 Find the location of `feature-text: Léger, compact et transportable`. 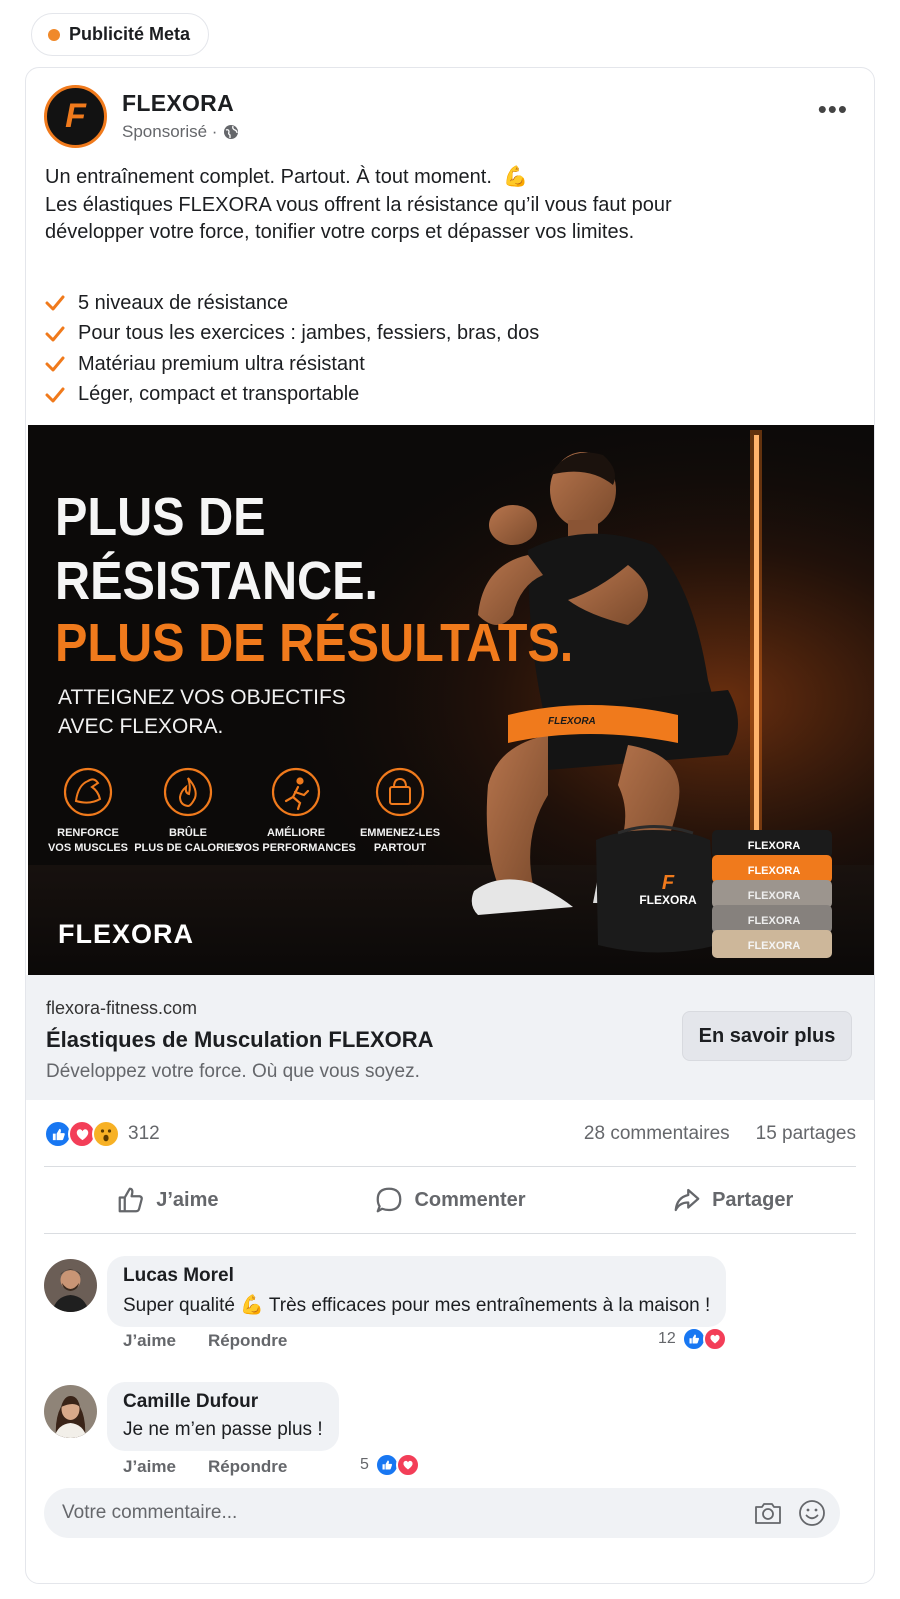

feature-text: Léger, compact et transportable is located at coordinates (219, 394).